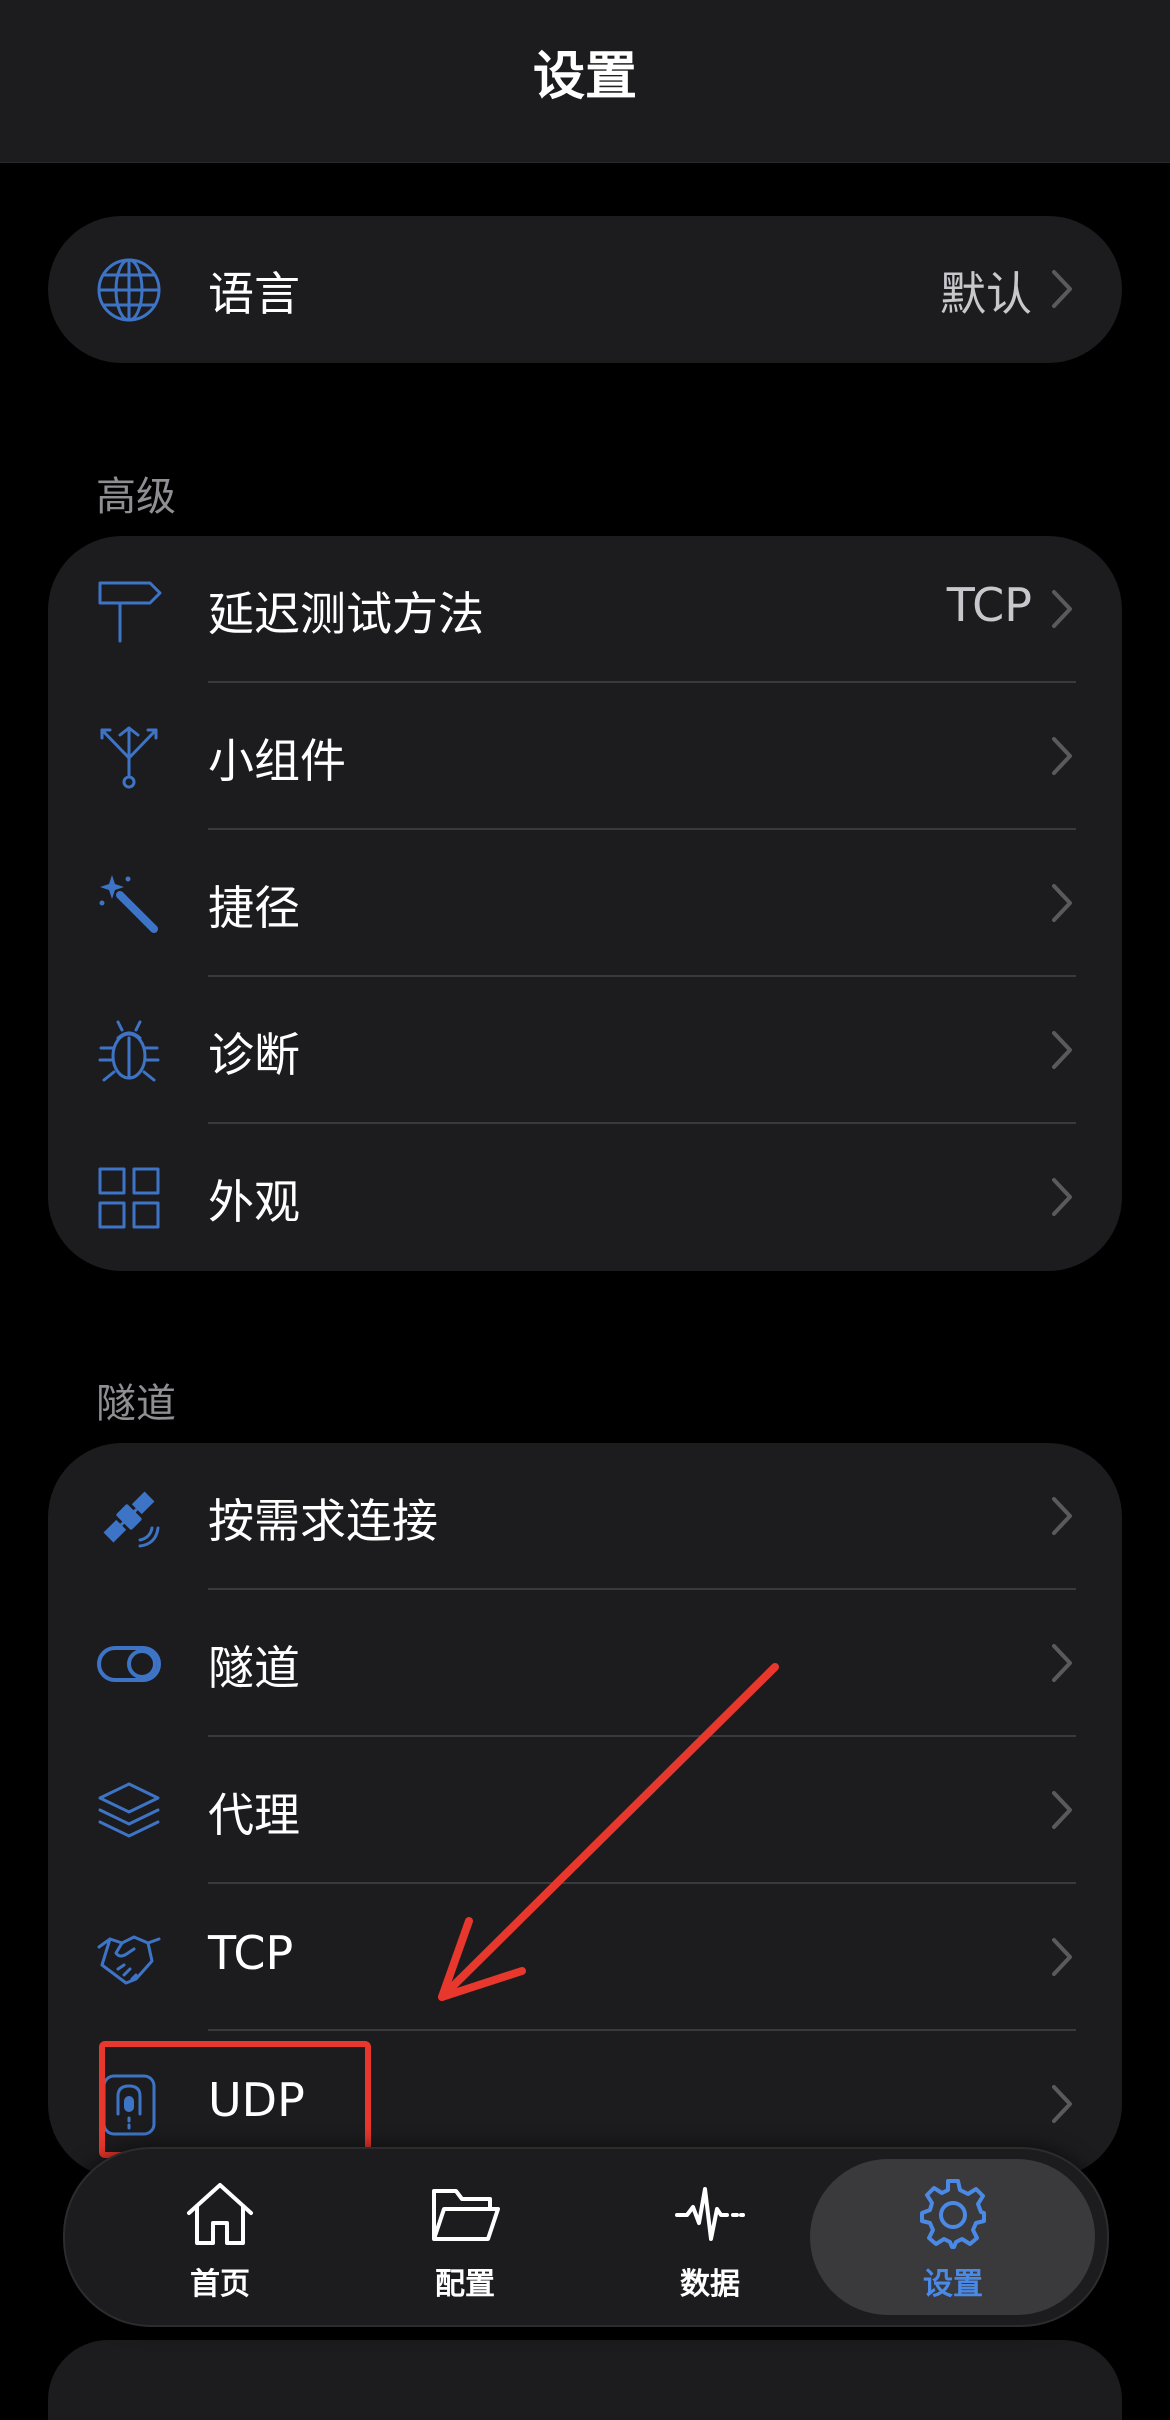 The width and height of the screenshot is (1170, 2420). I want to click on tab-profiles: 配置, so click(465, 2237).